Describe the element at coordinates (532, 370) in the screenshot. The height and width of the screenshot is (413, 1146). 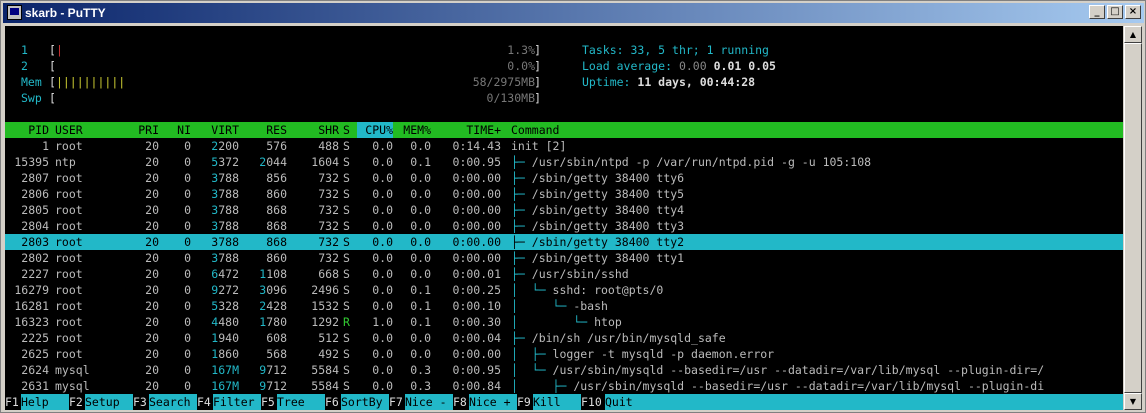
I see `tree-connector: │ └─` at that location.